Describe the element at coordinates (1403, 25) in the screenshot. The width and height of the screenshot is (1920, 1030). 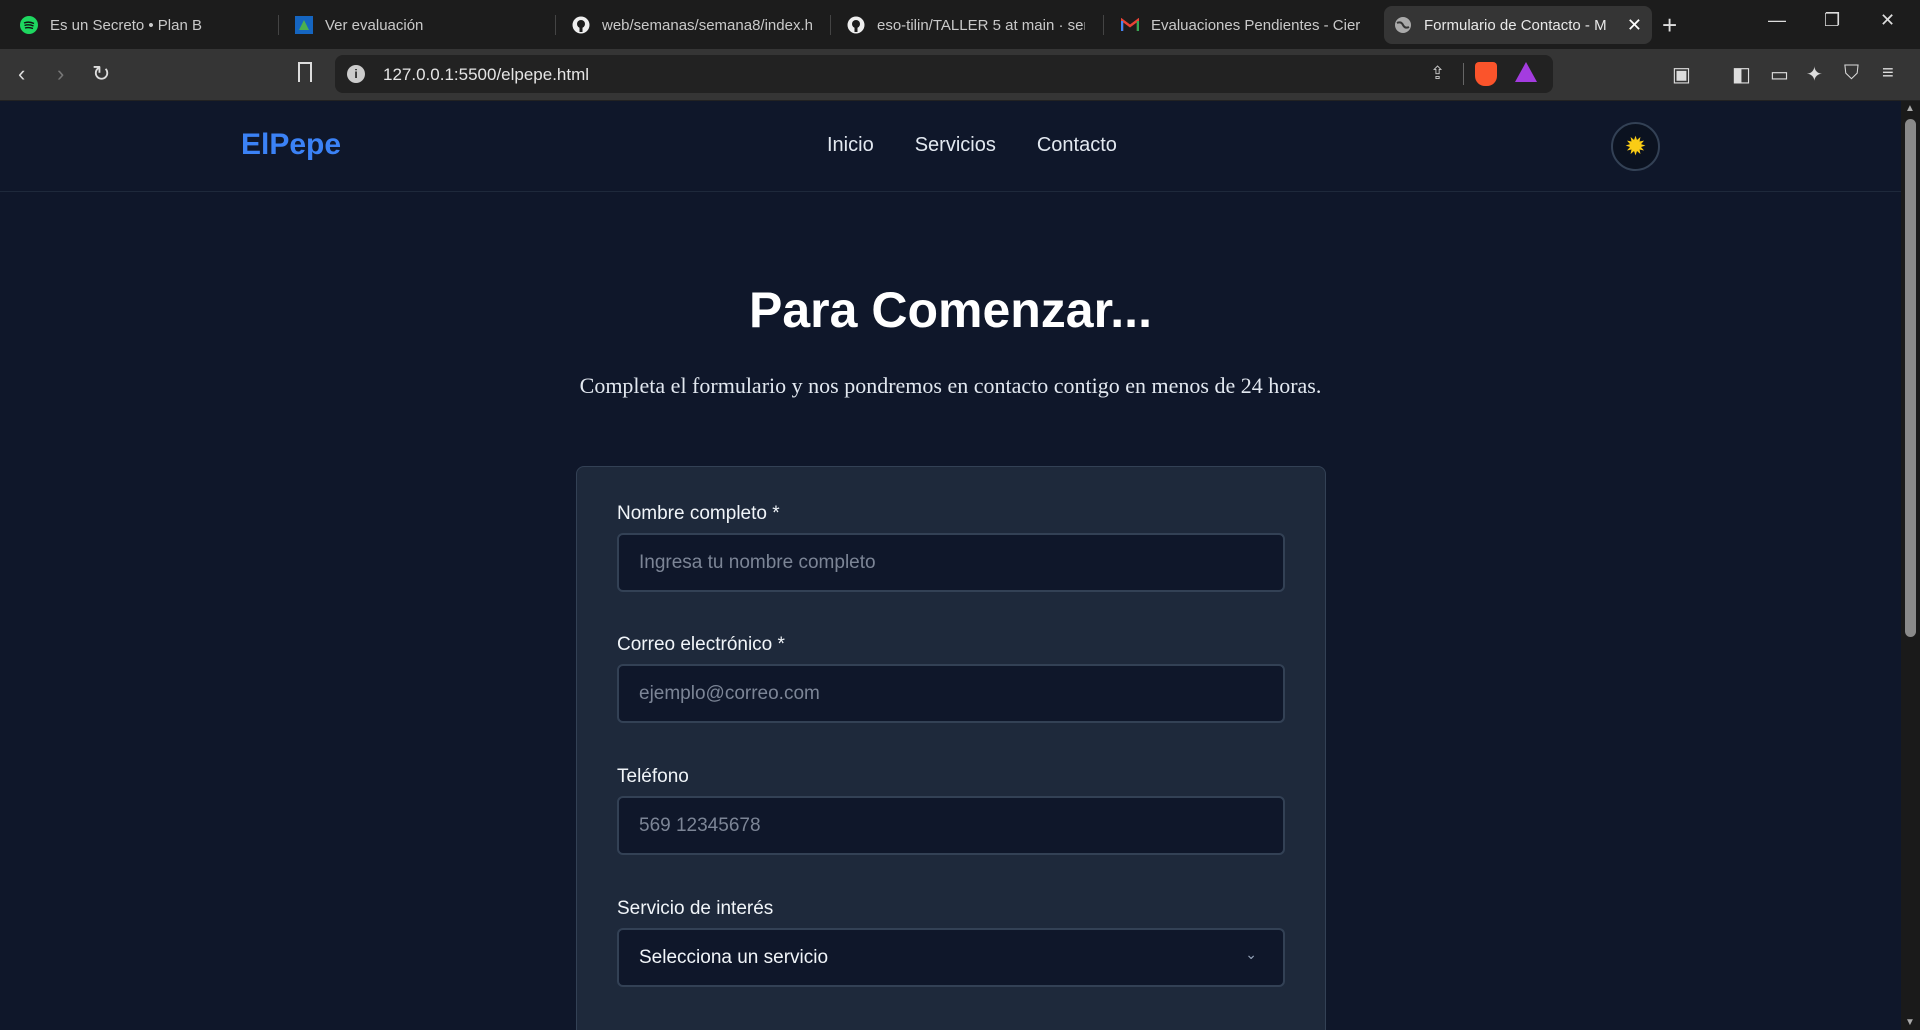
I see `globe-icon` at that location.